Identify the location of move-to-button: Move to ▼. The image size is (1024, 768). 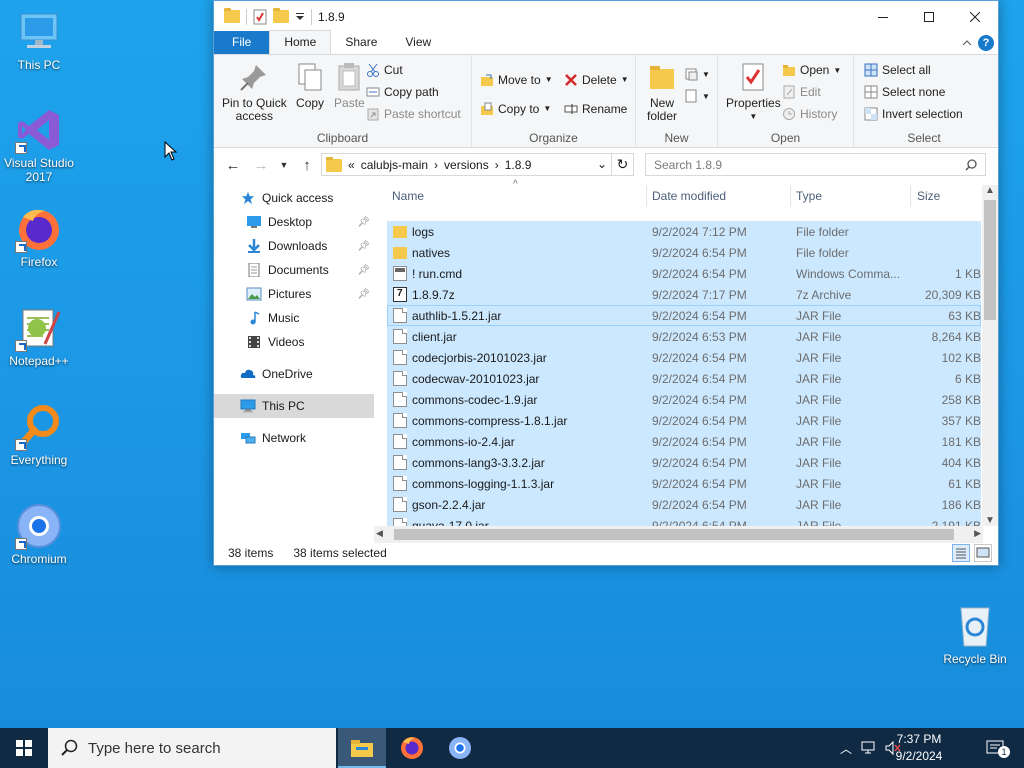
(516, 79).